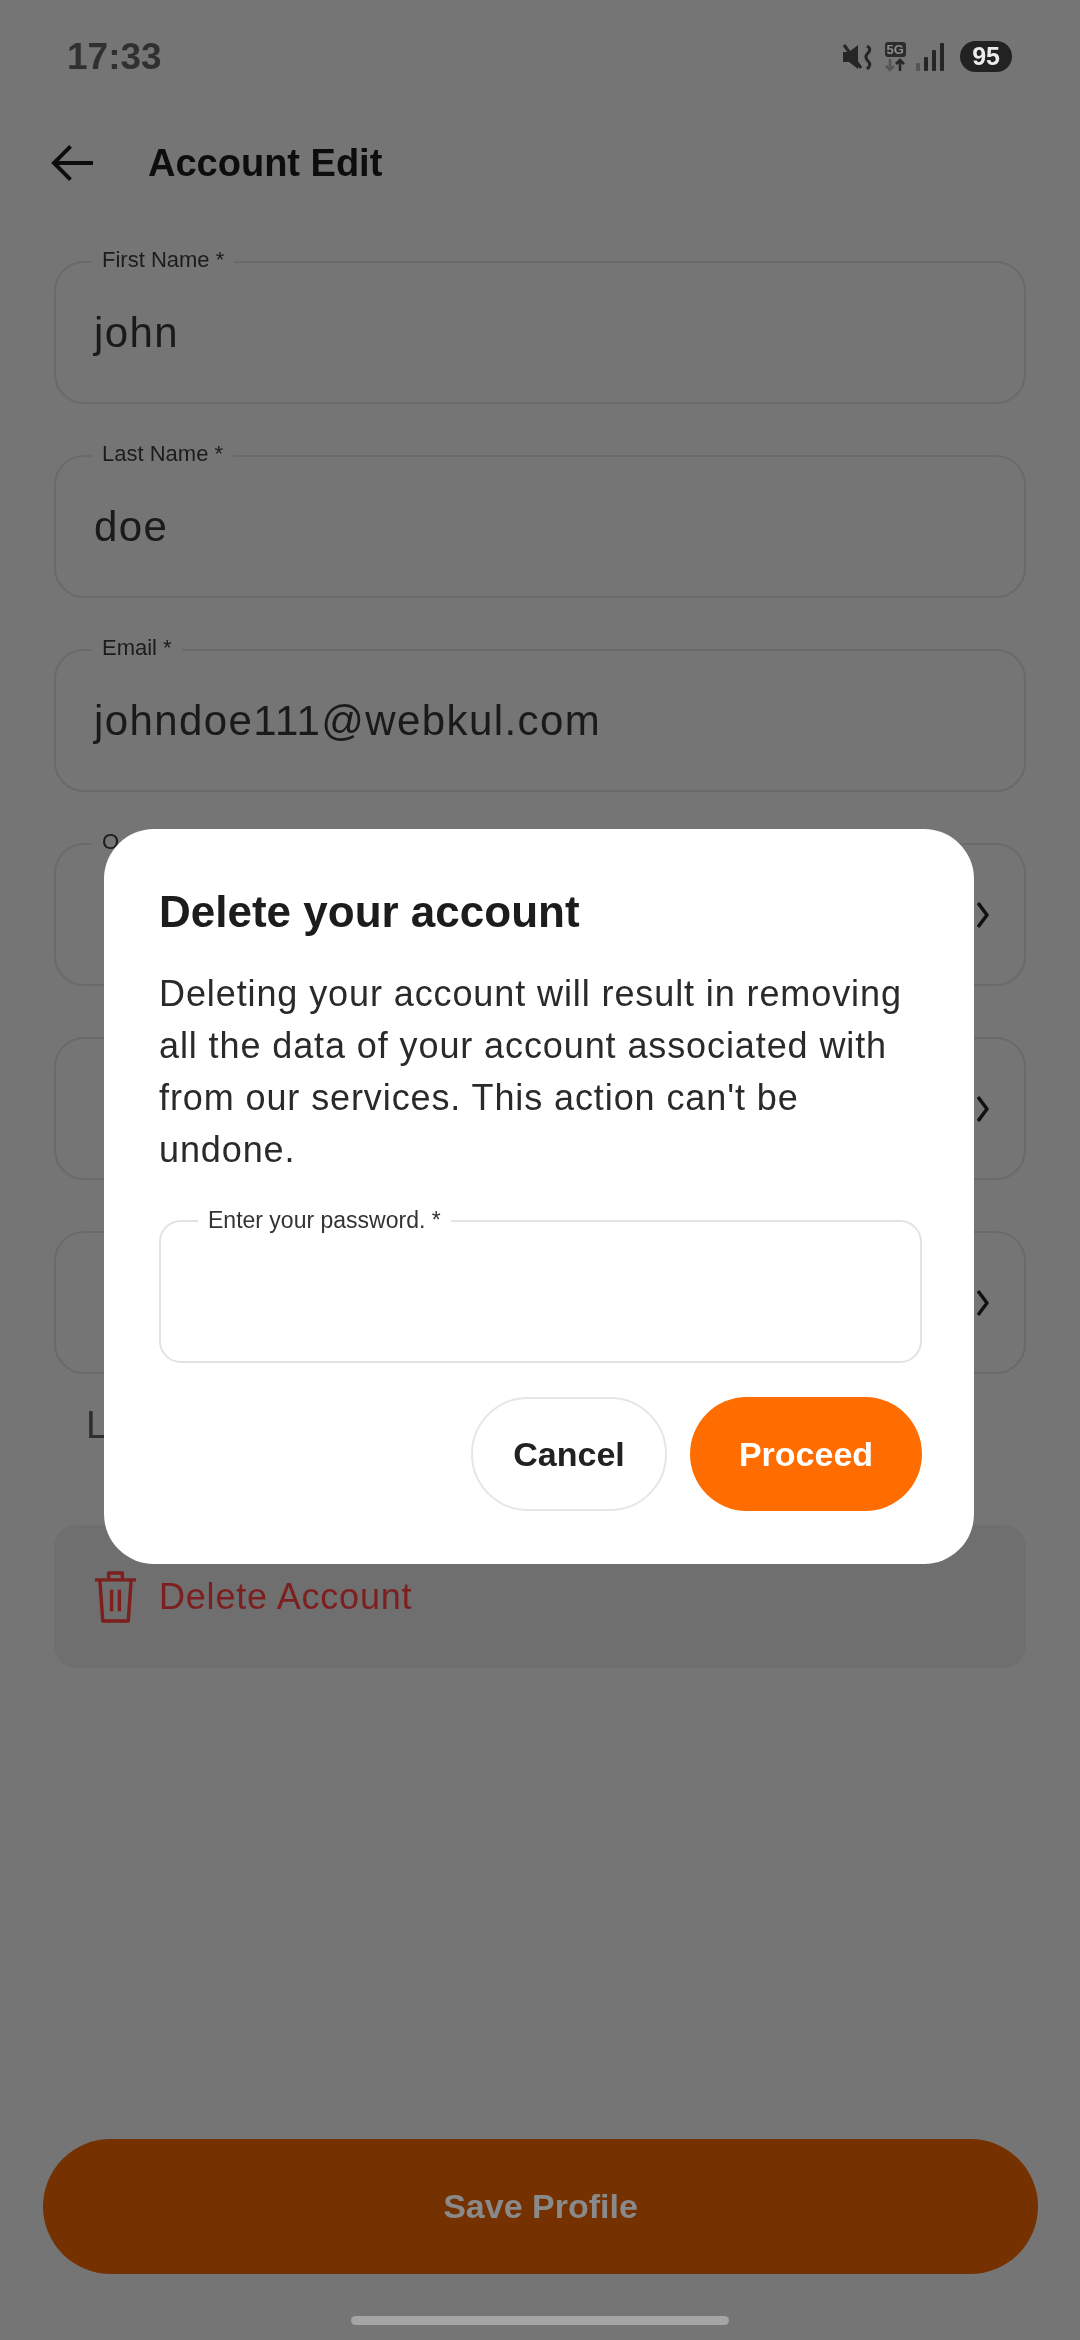 The width and height of the screenshot is (1080, 2340). Describe the element at coordinates (531, 1072) in the screenshot. I see `dialog-message: Deleting your account will result in removing all the data of your account associated with from our services. This action can't be undone.` at that location.